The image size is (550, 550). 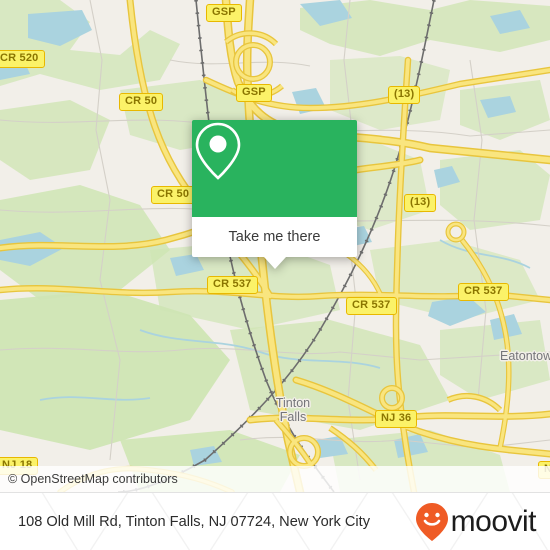 I want to click on shield-13-north: (13), so click(x=404, y=95).